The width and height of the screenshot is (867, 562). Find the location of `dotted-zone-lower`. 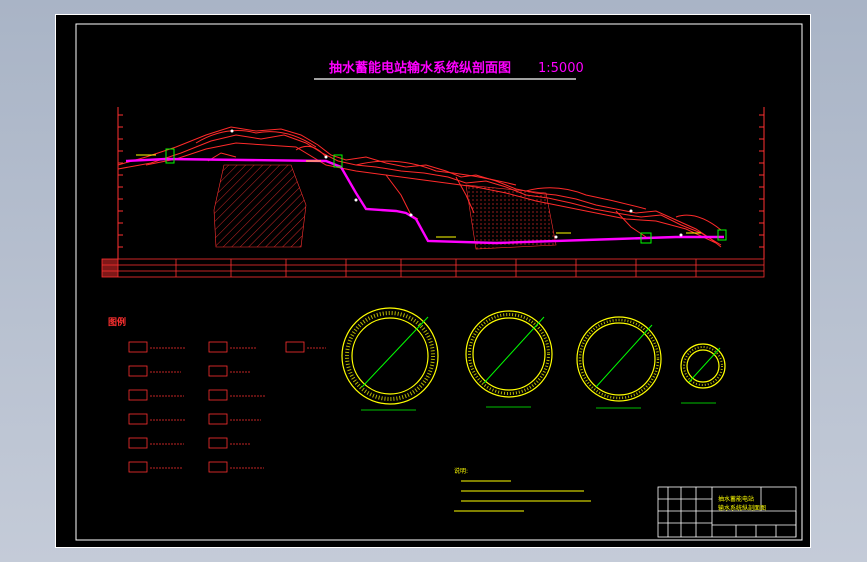

dotted-zone-lower is located at coordinates (511, 217).